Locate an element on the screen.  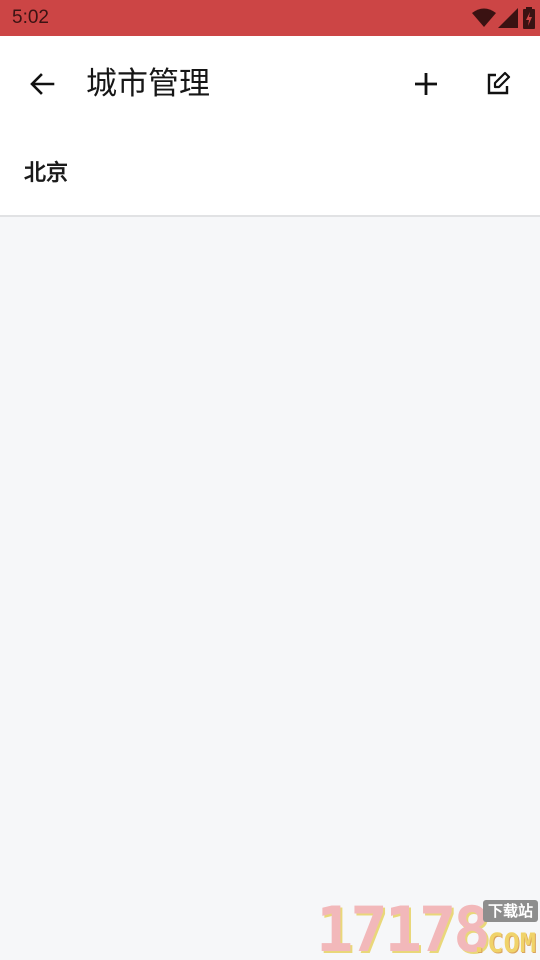
wifi-icon is located at coordinates (484, 17).